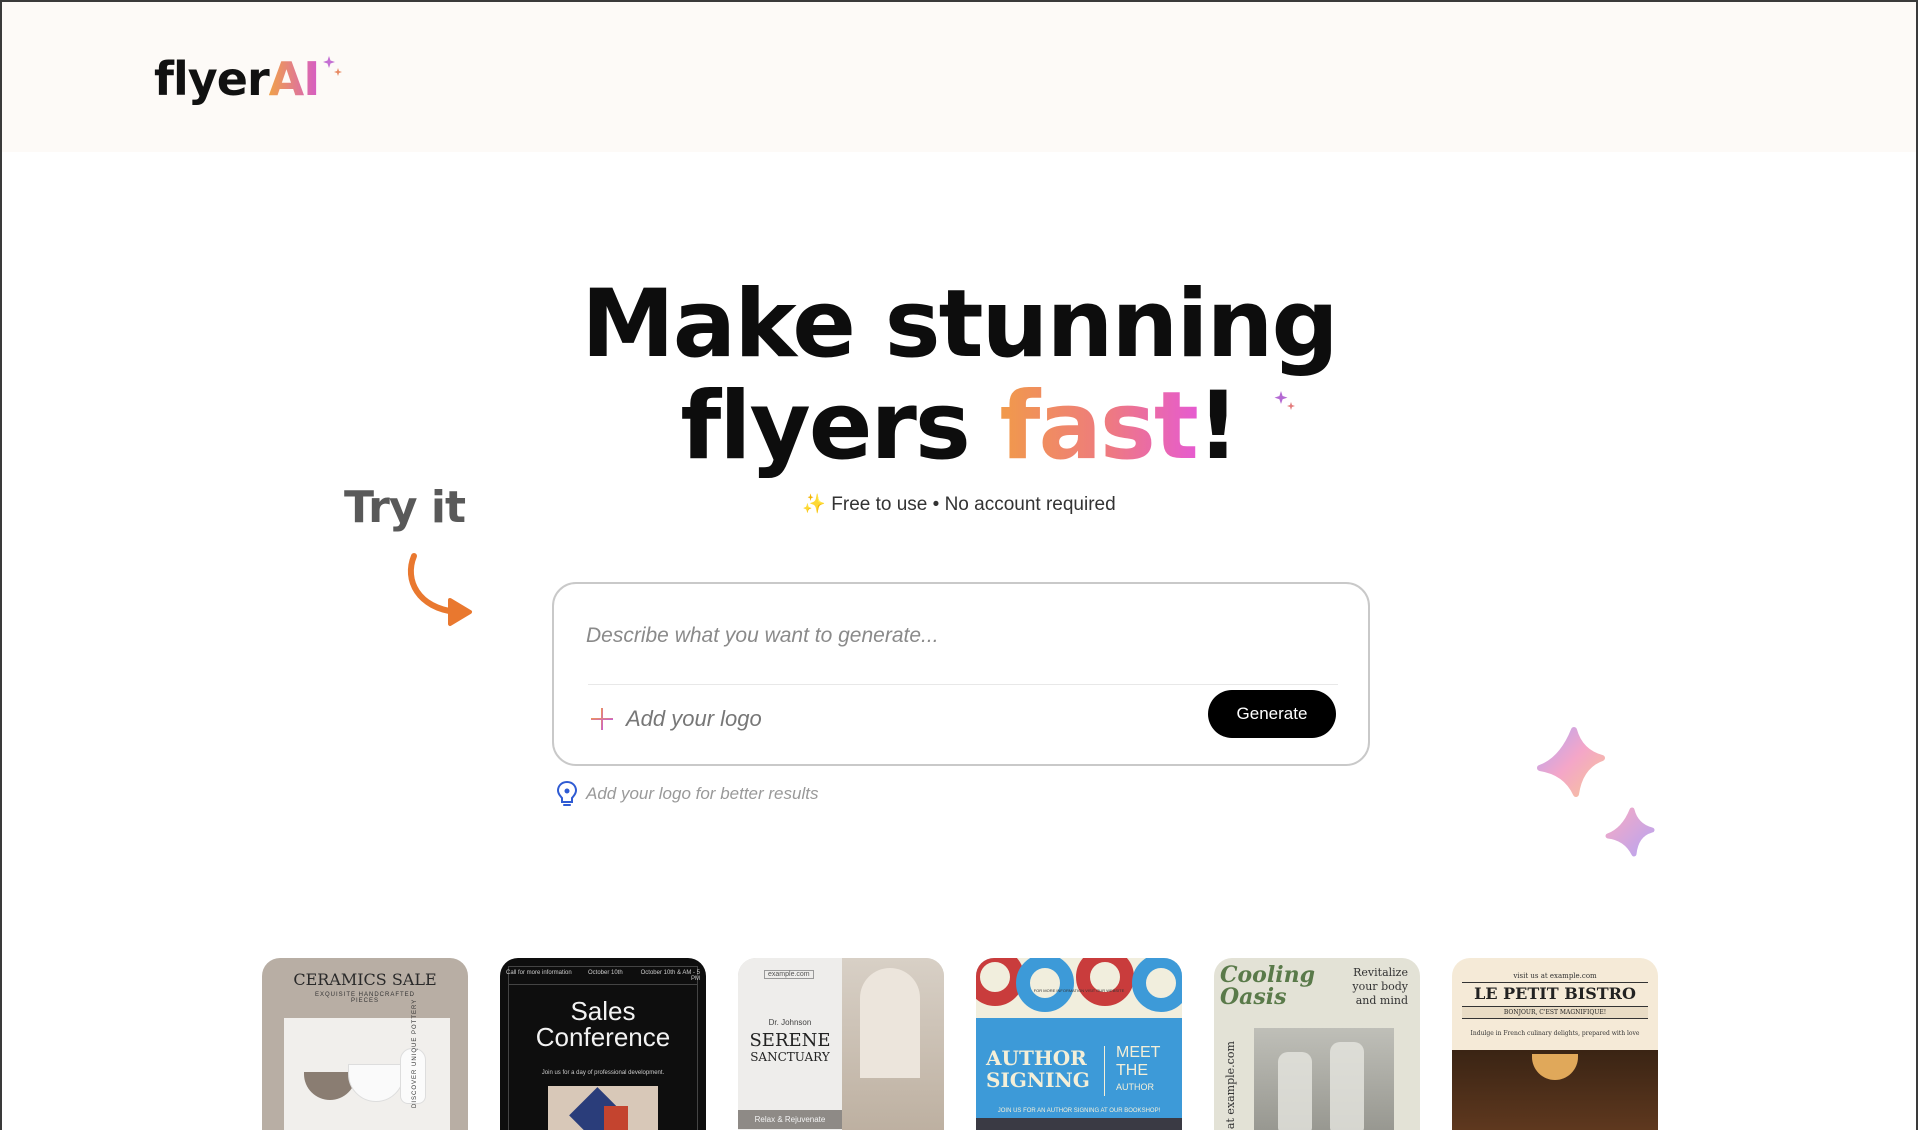 The image size is (1918, 1130). What do you see at coordinates (405, 507) in the screenshot?
I see `try-it-label: Try it` at bounding box center [405, 507].